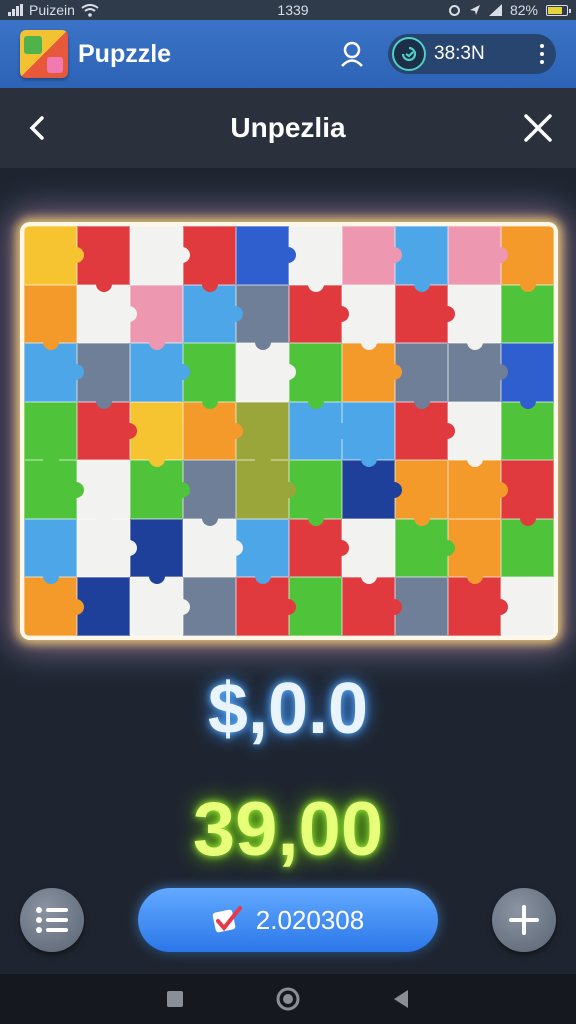 The width and height of the screenshot is (576, 1024). What do you see at coordinates (472, 54) in the screenshot?
I see `timer-pill: 38:3N` at bounding box center [472, 54].